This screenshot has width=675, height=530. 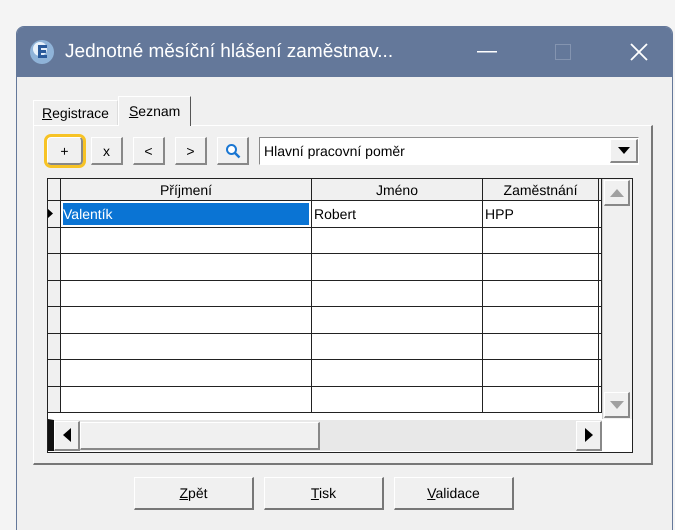 I want to click on tab: Registrace, so click(x=75, y=112).